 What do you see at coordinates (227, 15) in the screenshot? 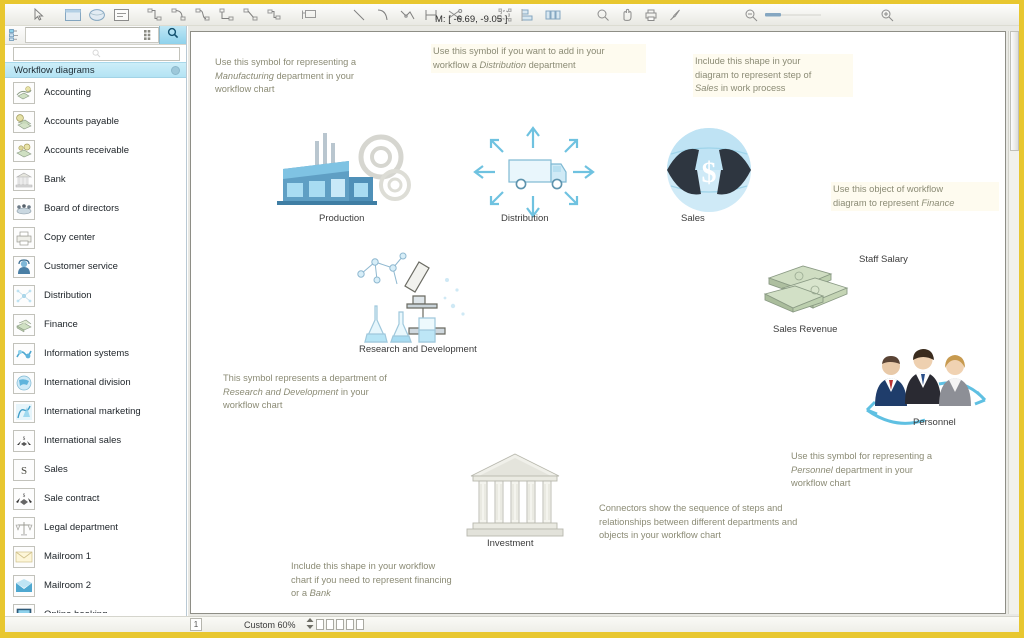
I see `connector-elbow-tool-button` at bounding box center [227, 15].